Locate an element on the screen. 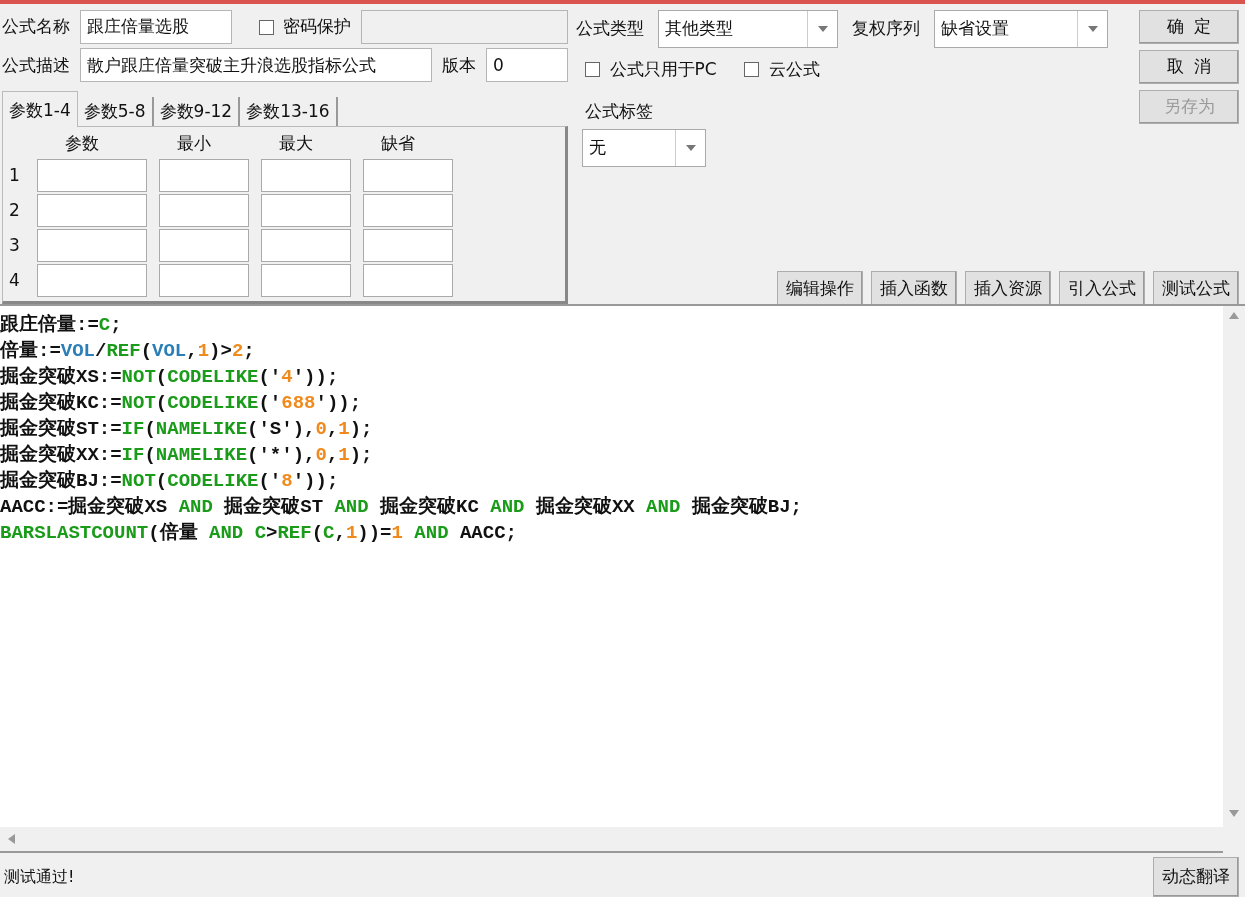 The image size is (1245, 897). code-line: 倍量:=VOL/REF(VOL,1)>2; is located at coordinates (128, 351).